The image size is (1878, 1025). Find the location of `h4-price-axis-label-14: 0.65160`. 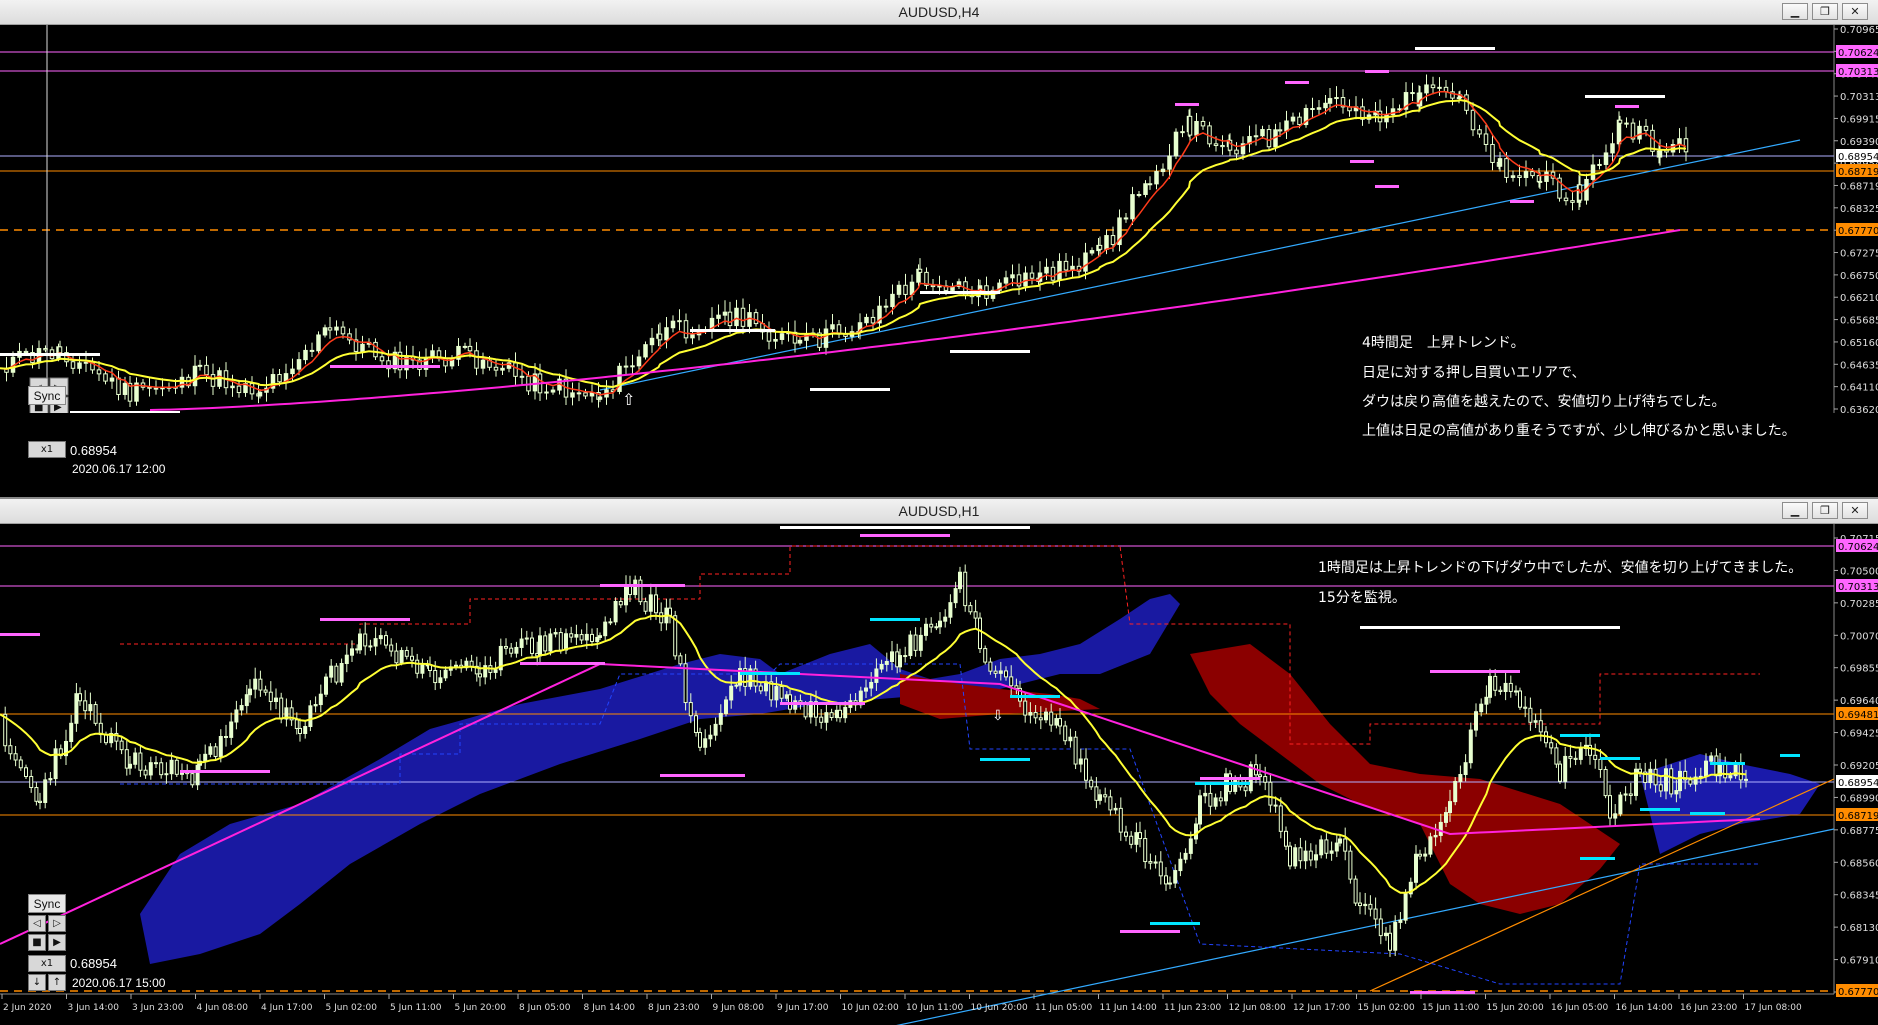

h4-price-axis-label-14: 0.65160 is located at coordinates (1859, 343).